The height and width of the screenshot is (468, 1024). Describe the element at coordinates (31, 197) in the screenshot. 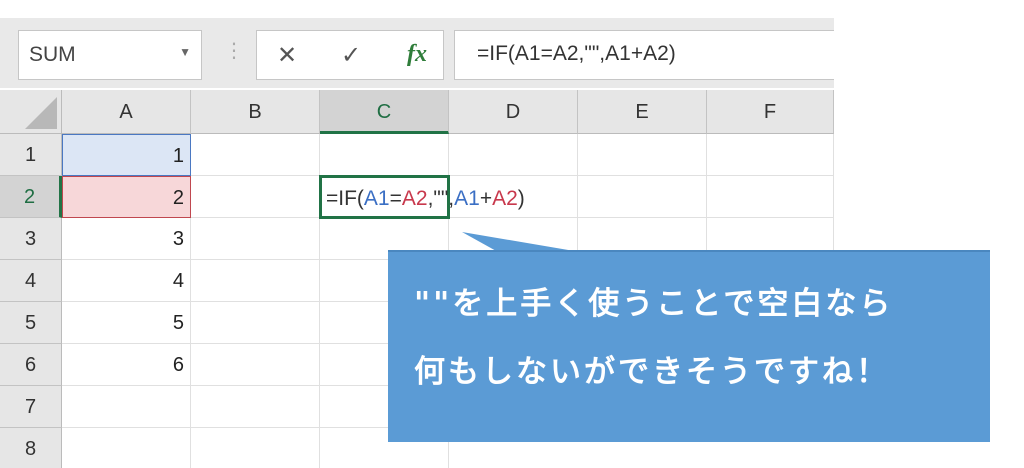

I see `row-header-2: 2` at that location.